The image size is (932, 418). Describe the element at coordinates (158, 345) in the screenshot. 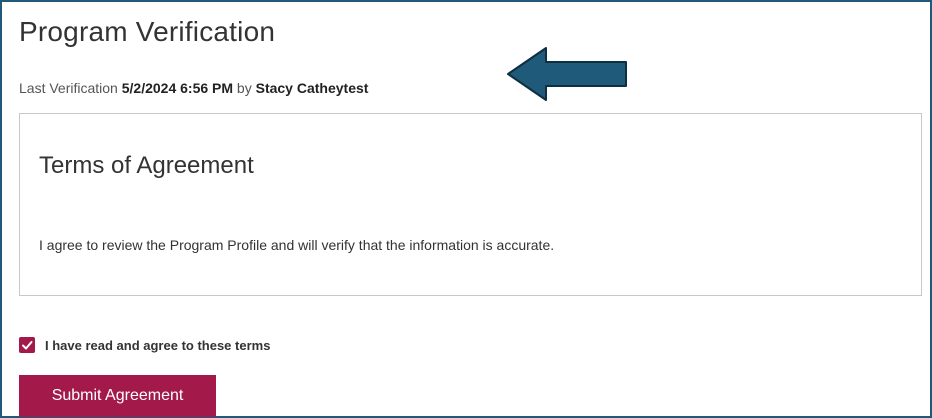

I see `agree-checkbox-label: I have read and agree to these terms` at that location.